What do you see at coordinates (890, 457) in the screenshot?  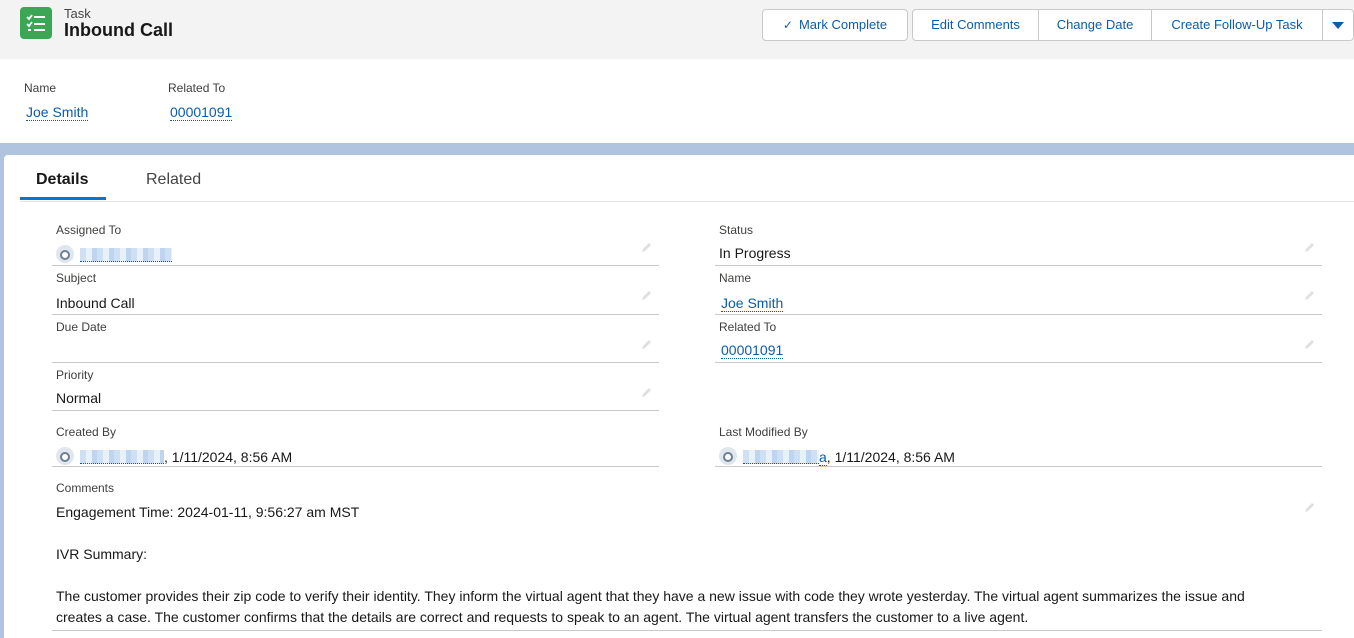 I see `last-modified-by-date: , 1/11/2024, 8:56 AM` at bounding box center [890, 457].